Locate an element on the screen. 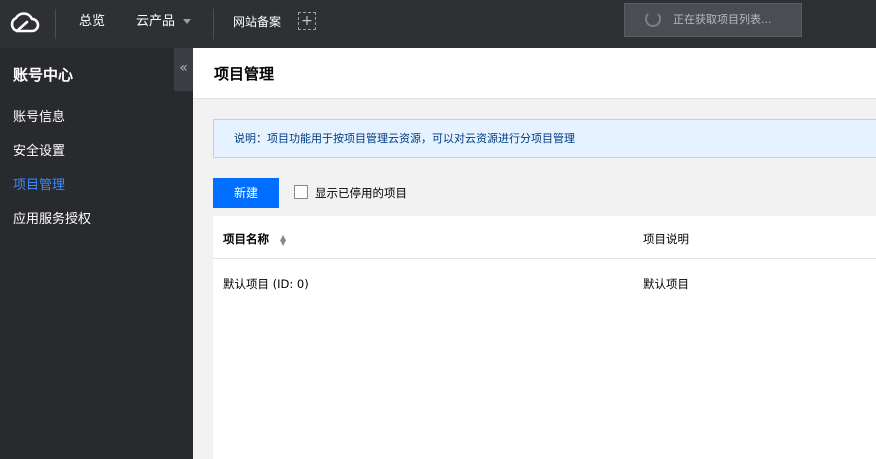 This screenshot has width=876, height=459. nav-site-filing: 网站备案 is located at coordinates (257, 24).